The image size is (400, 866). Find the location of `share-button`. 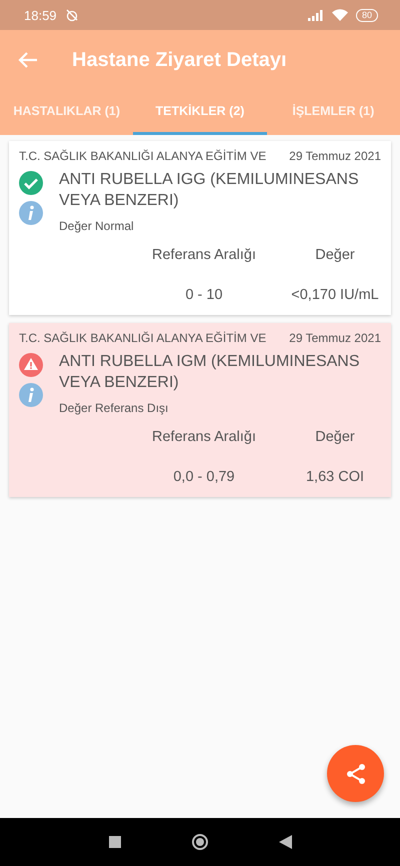

share-button is located at coordinates (355, 773).